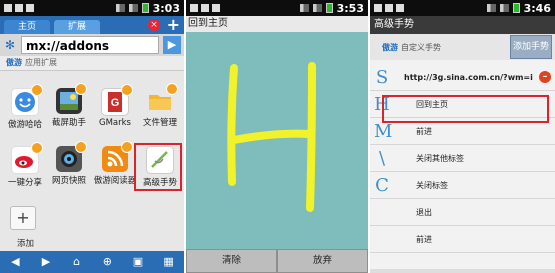  Describe the element at coordinates (173, 25) in the screenshot. I see `new-tab-icon: +` at that location.